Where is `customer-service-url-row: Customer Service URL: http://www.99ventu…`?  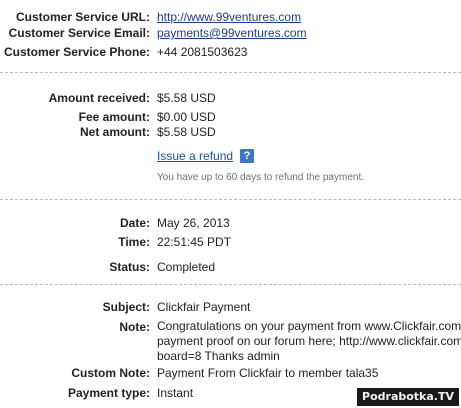 customer-service-url-row: Customer Service URL: http://www.99ventu… is located at coordinates (230, 17).